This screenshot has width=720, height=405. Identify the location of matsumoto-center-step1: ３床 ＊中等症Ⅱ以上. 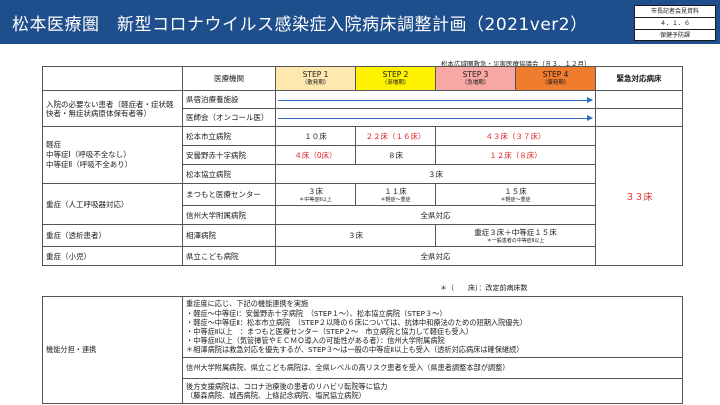
(315, 194).